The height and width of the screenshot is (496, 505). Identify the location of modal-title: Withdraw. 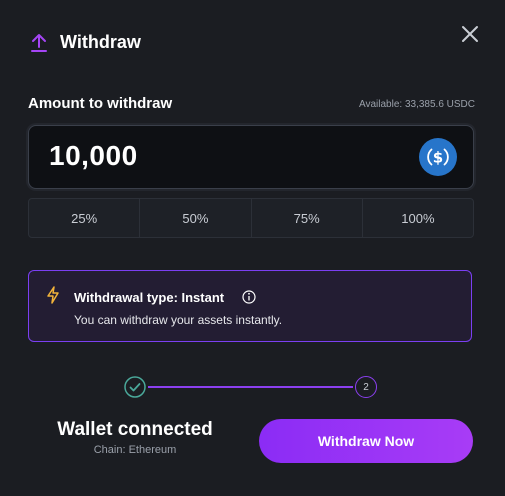
(100, 42).